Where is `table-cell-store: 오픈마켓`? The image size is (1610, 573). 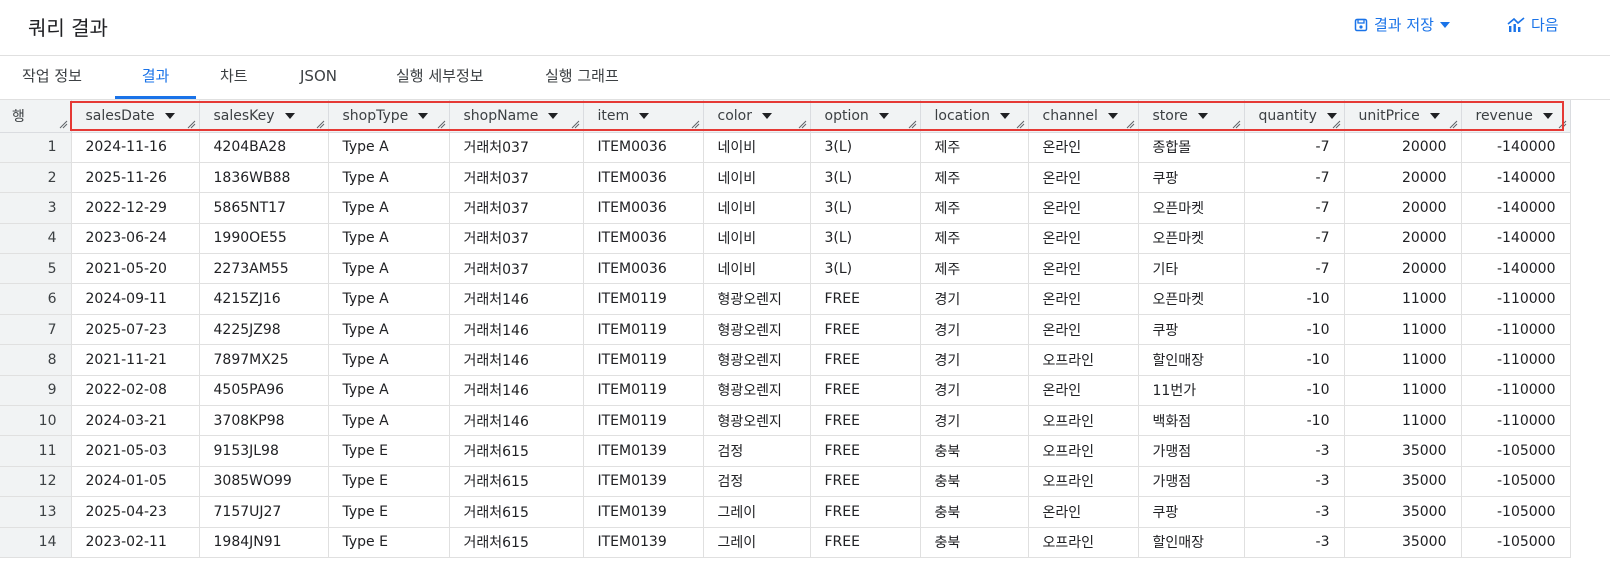 table-cell-store: 오픈마켓 is located at coordinates (1191, 299).